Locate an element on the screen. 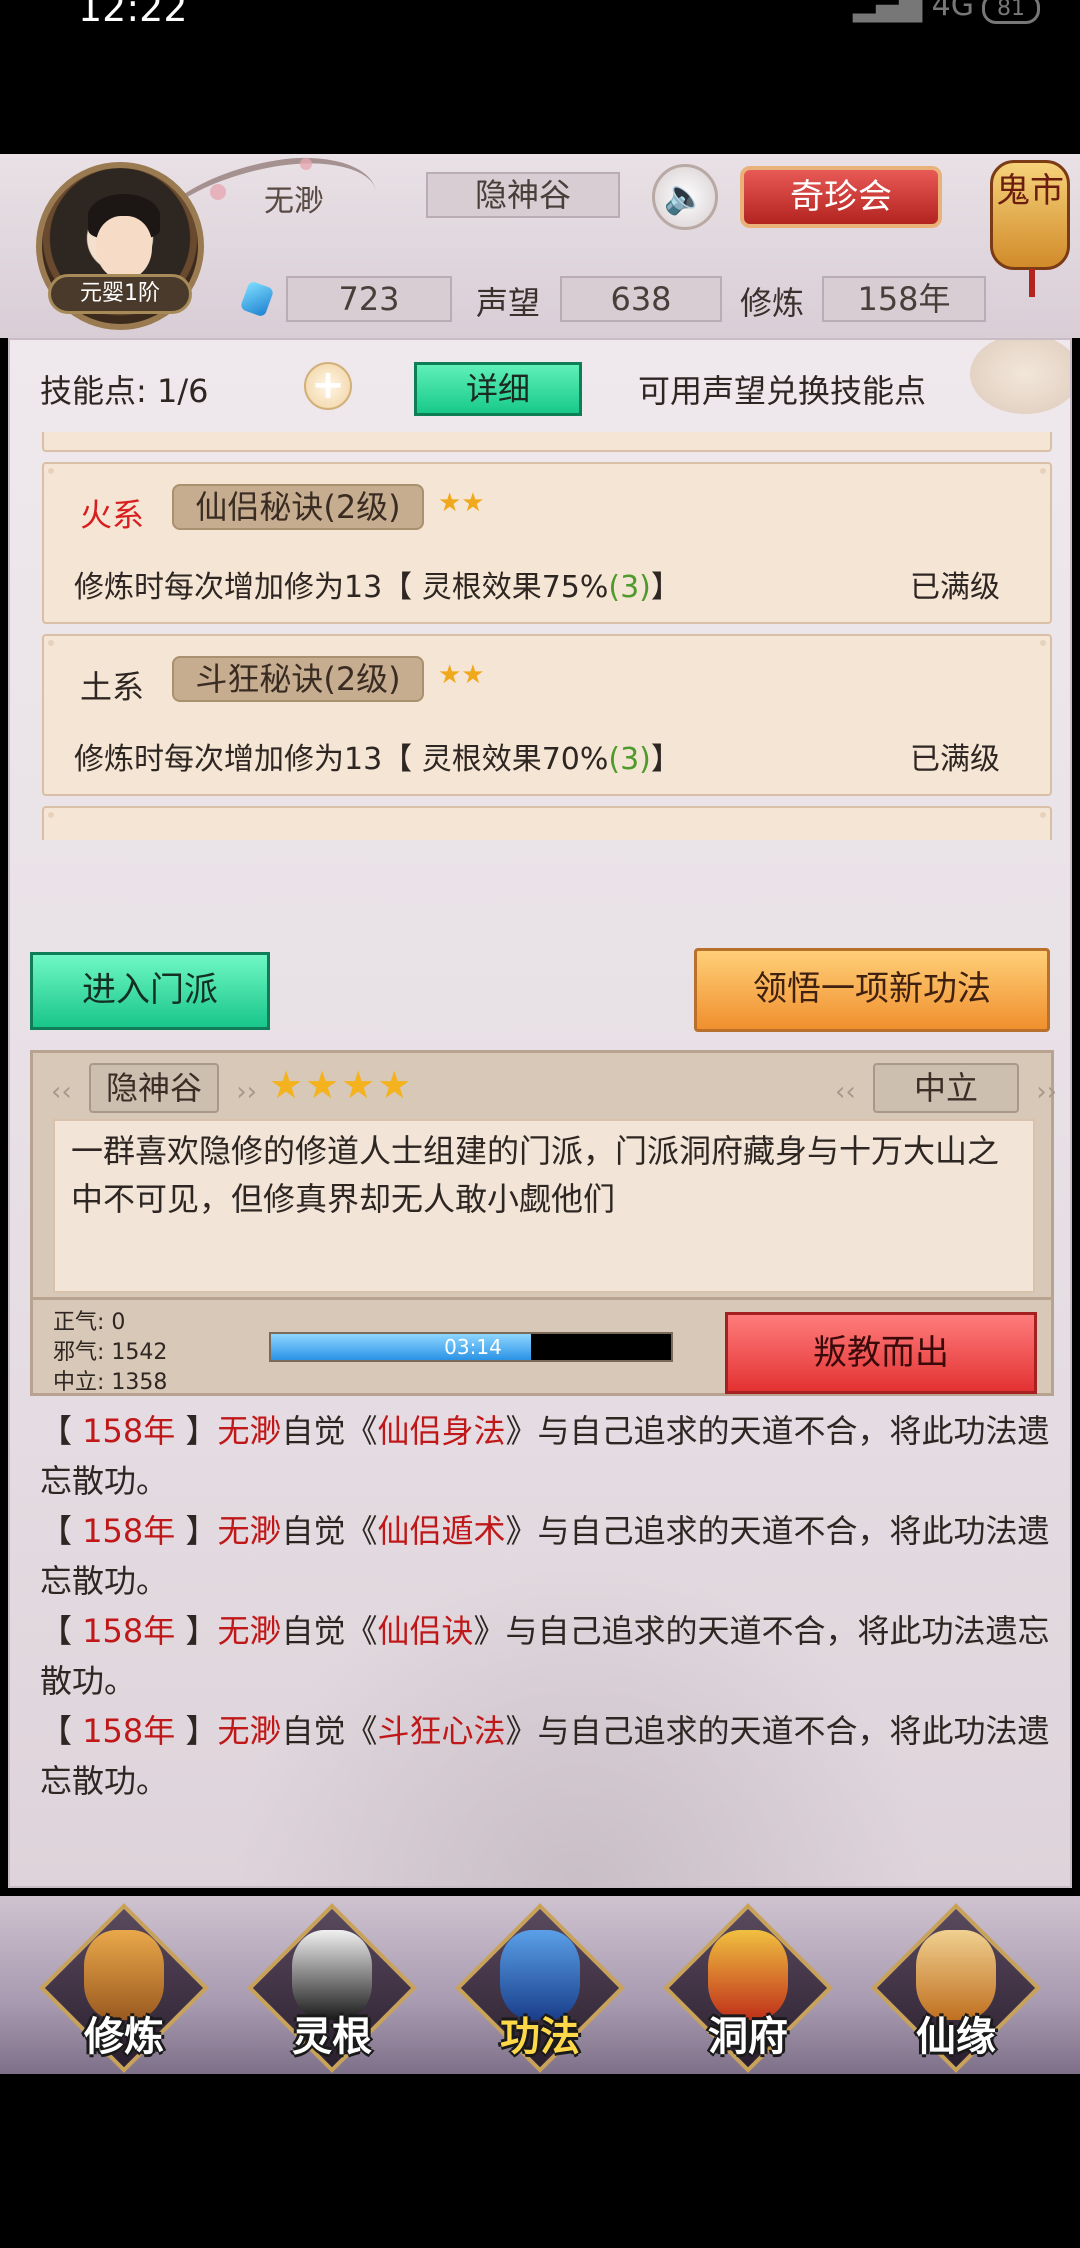 The width and height of the screenshot is (1080, 2248). log-entry: 【 158年 】无渺自觉《仙侣身法》与自己追求的天道不合，将此功法遗忘散功。 is located at coordinates (545, 1456).